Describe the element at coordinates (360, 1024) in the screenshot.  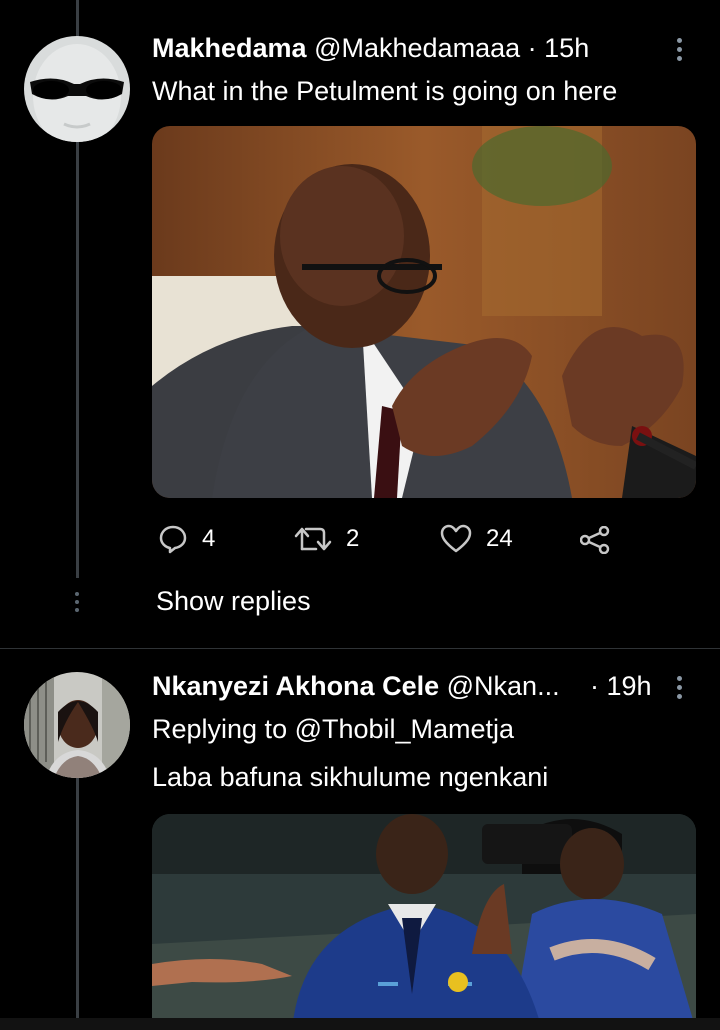
I see `bottom-edge` at that location.